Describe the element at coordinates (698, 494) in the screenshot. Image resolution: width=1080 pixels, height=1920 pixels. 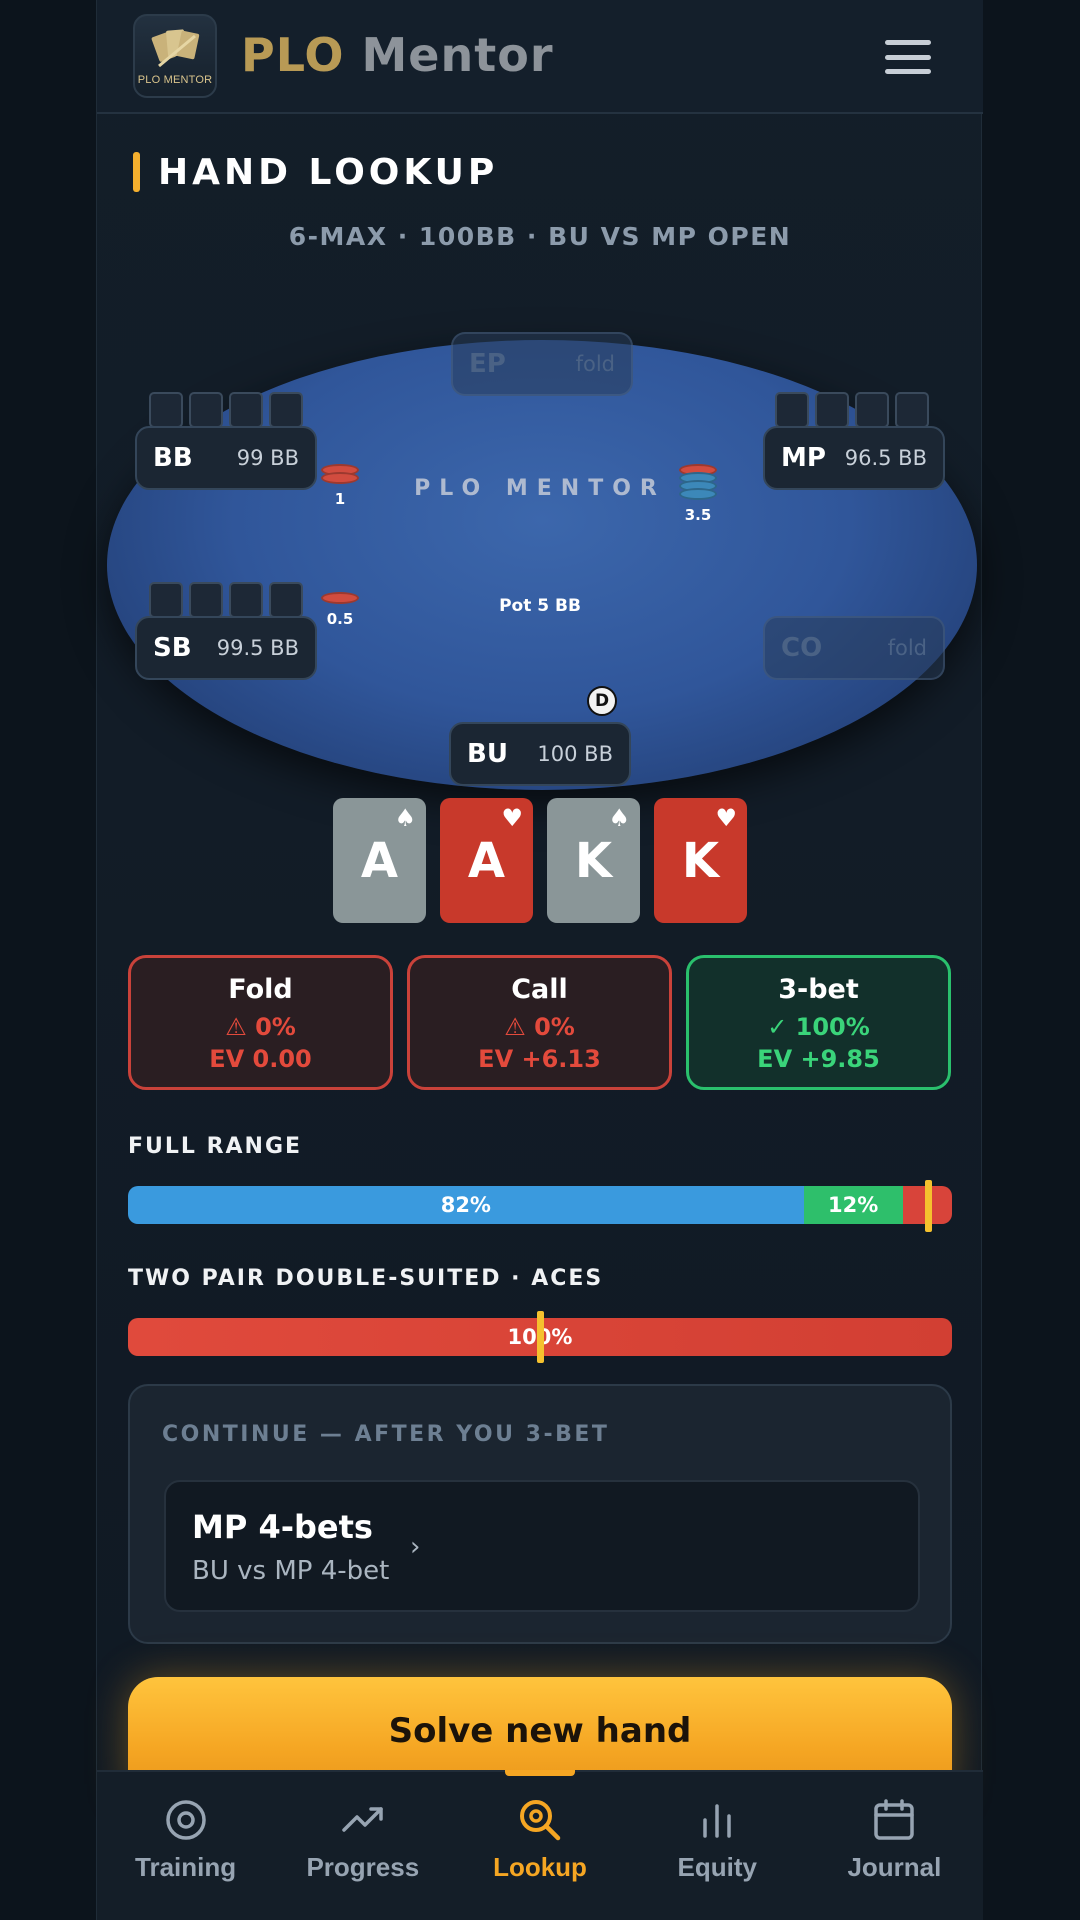
I see `mp-bet-chips: 3.5` at that location.